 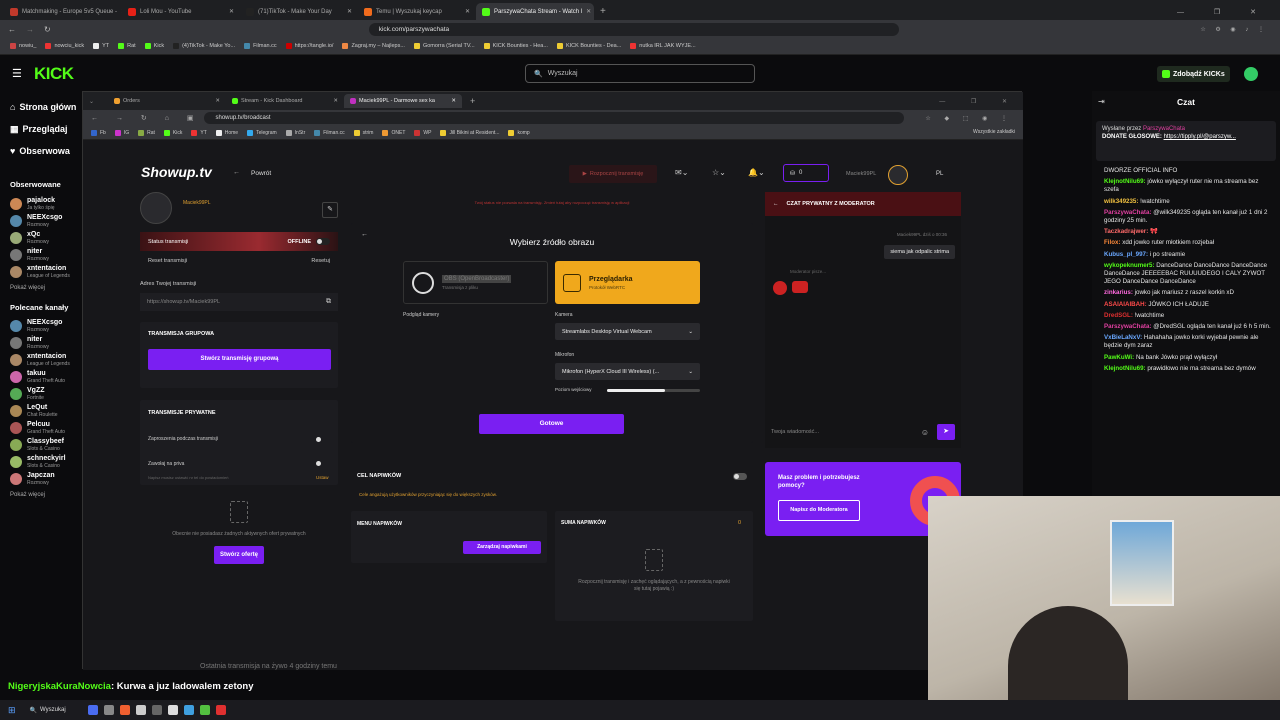 What do you see at coordinates (41, 203) in the screenshot?
I see `channel-item: pajalock Ja tylko śpię` at bounding box center [41, 203].